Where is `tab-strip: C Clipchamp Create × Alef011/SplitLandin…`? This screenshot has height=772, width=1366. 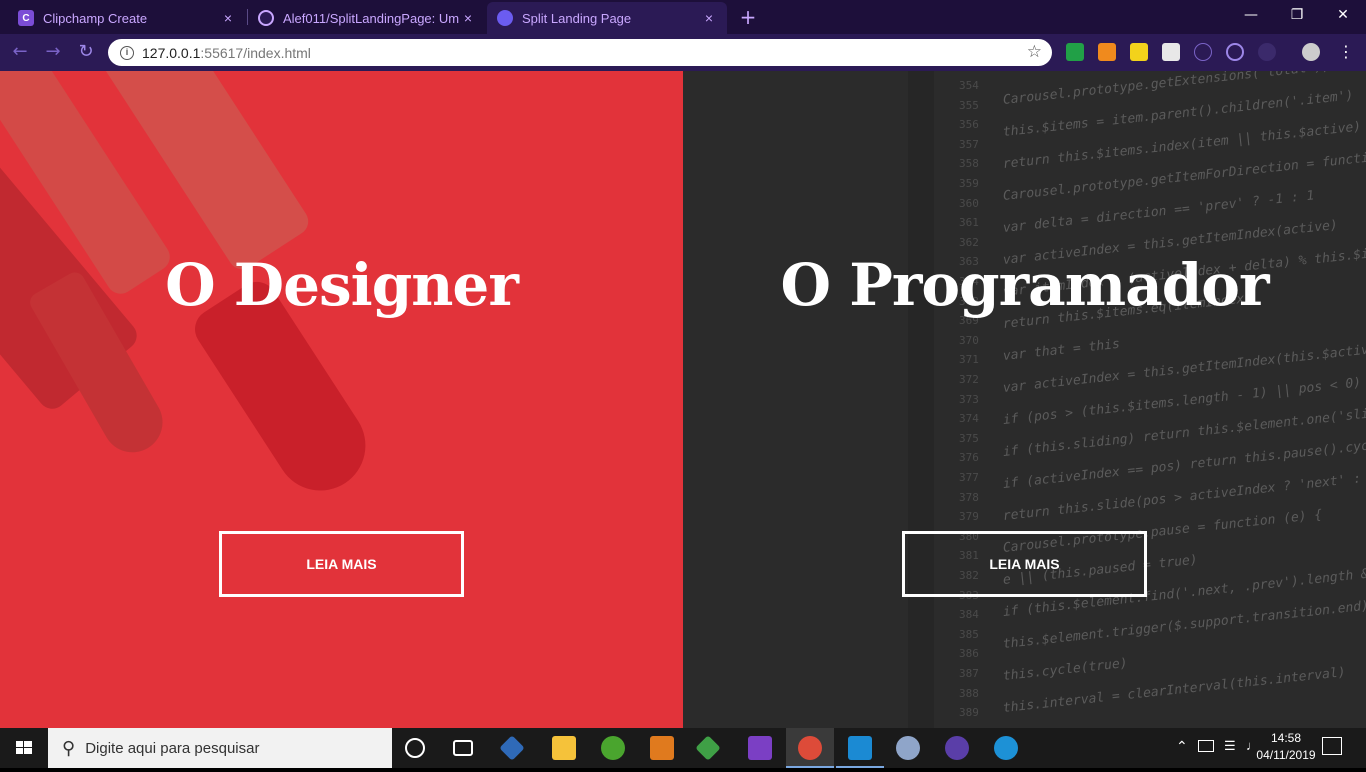 tab-strip: C Clipchamp Create × Alef011/SplitLandin… is located at coordinates (683, 17).